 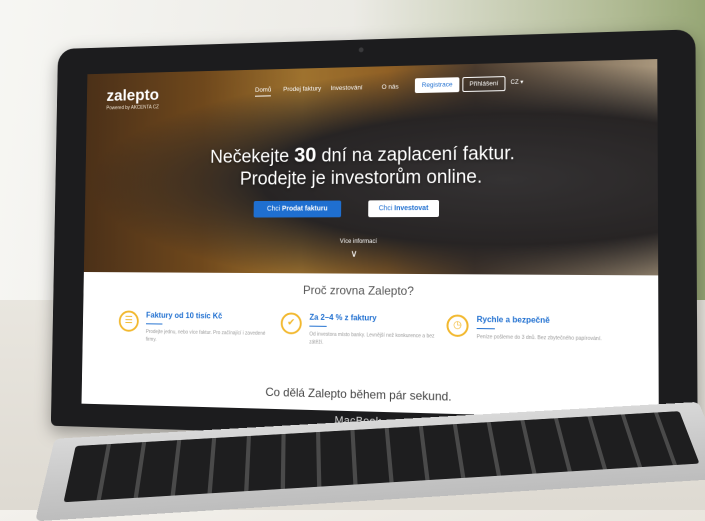 I want to click on headline-line2: Prodejte je investorům online., so click(x=361, y=178).